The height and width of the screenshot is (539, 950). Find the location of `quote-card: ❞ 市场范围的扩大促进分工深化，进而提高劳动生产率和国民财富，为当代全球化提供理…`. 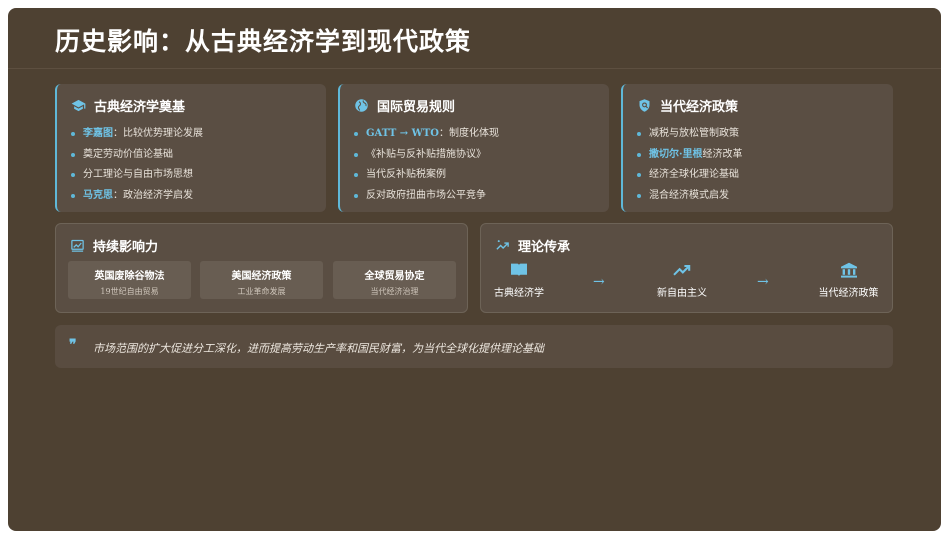

quote-card: ❞ 市场范围的扩大促进分工深化，进而提高劳动生产率和国民财富，为当代全球化提供理… is located at coordinates (474, 346).